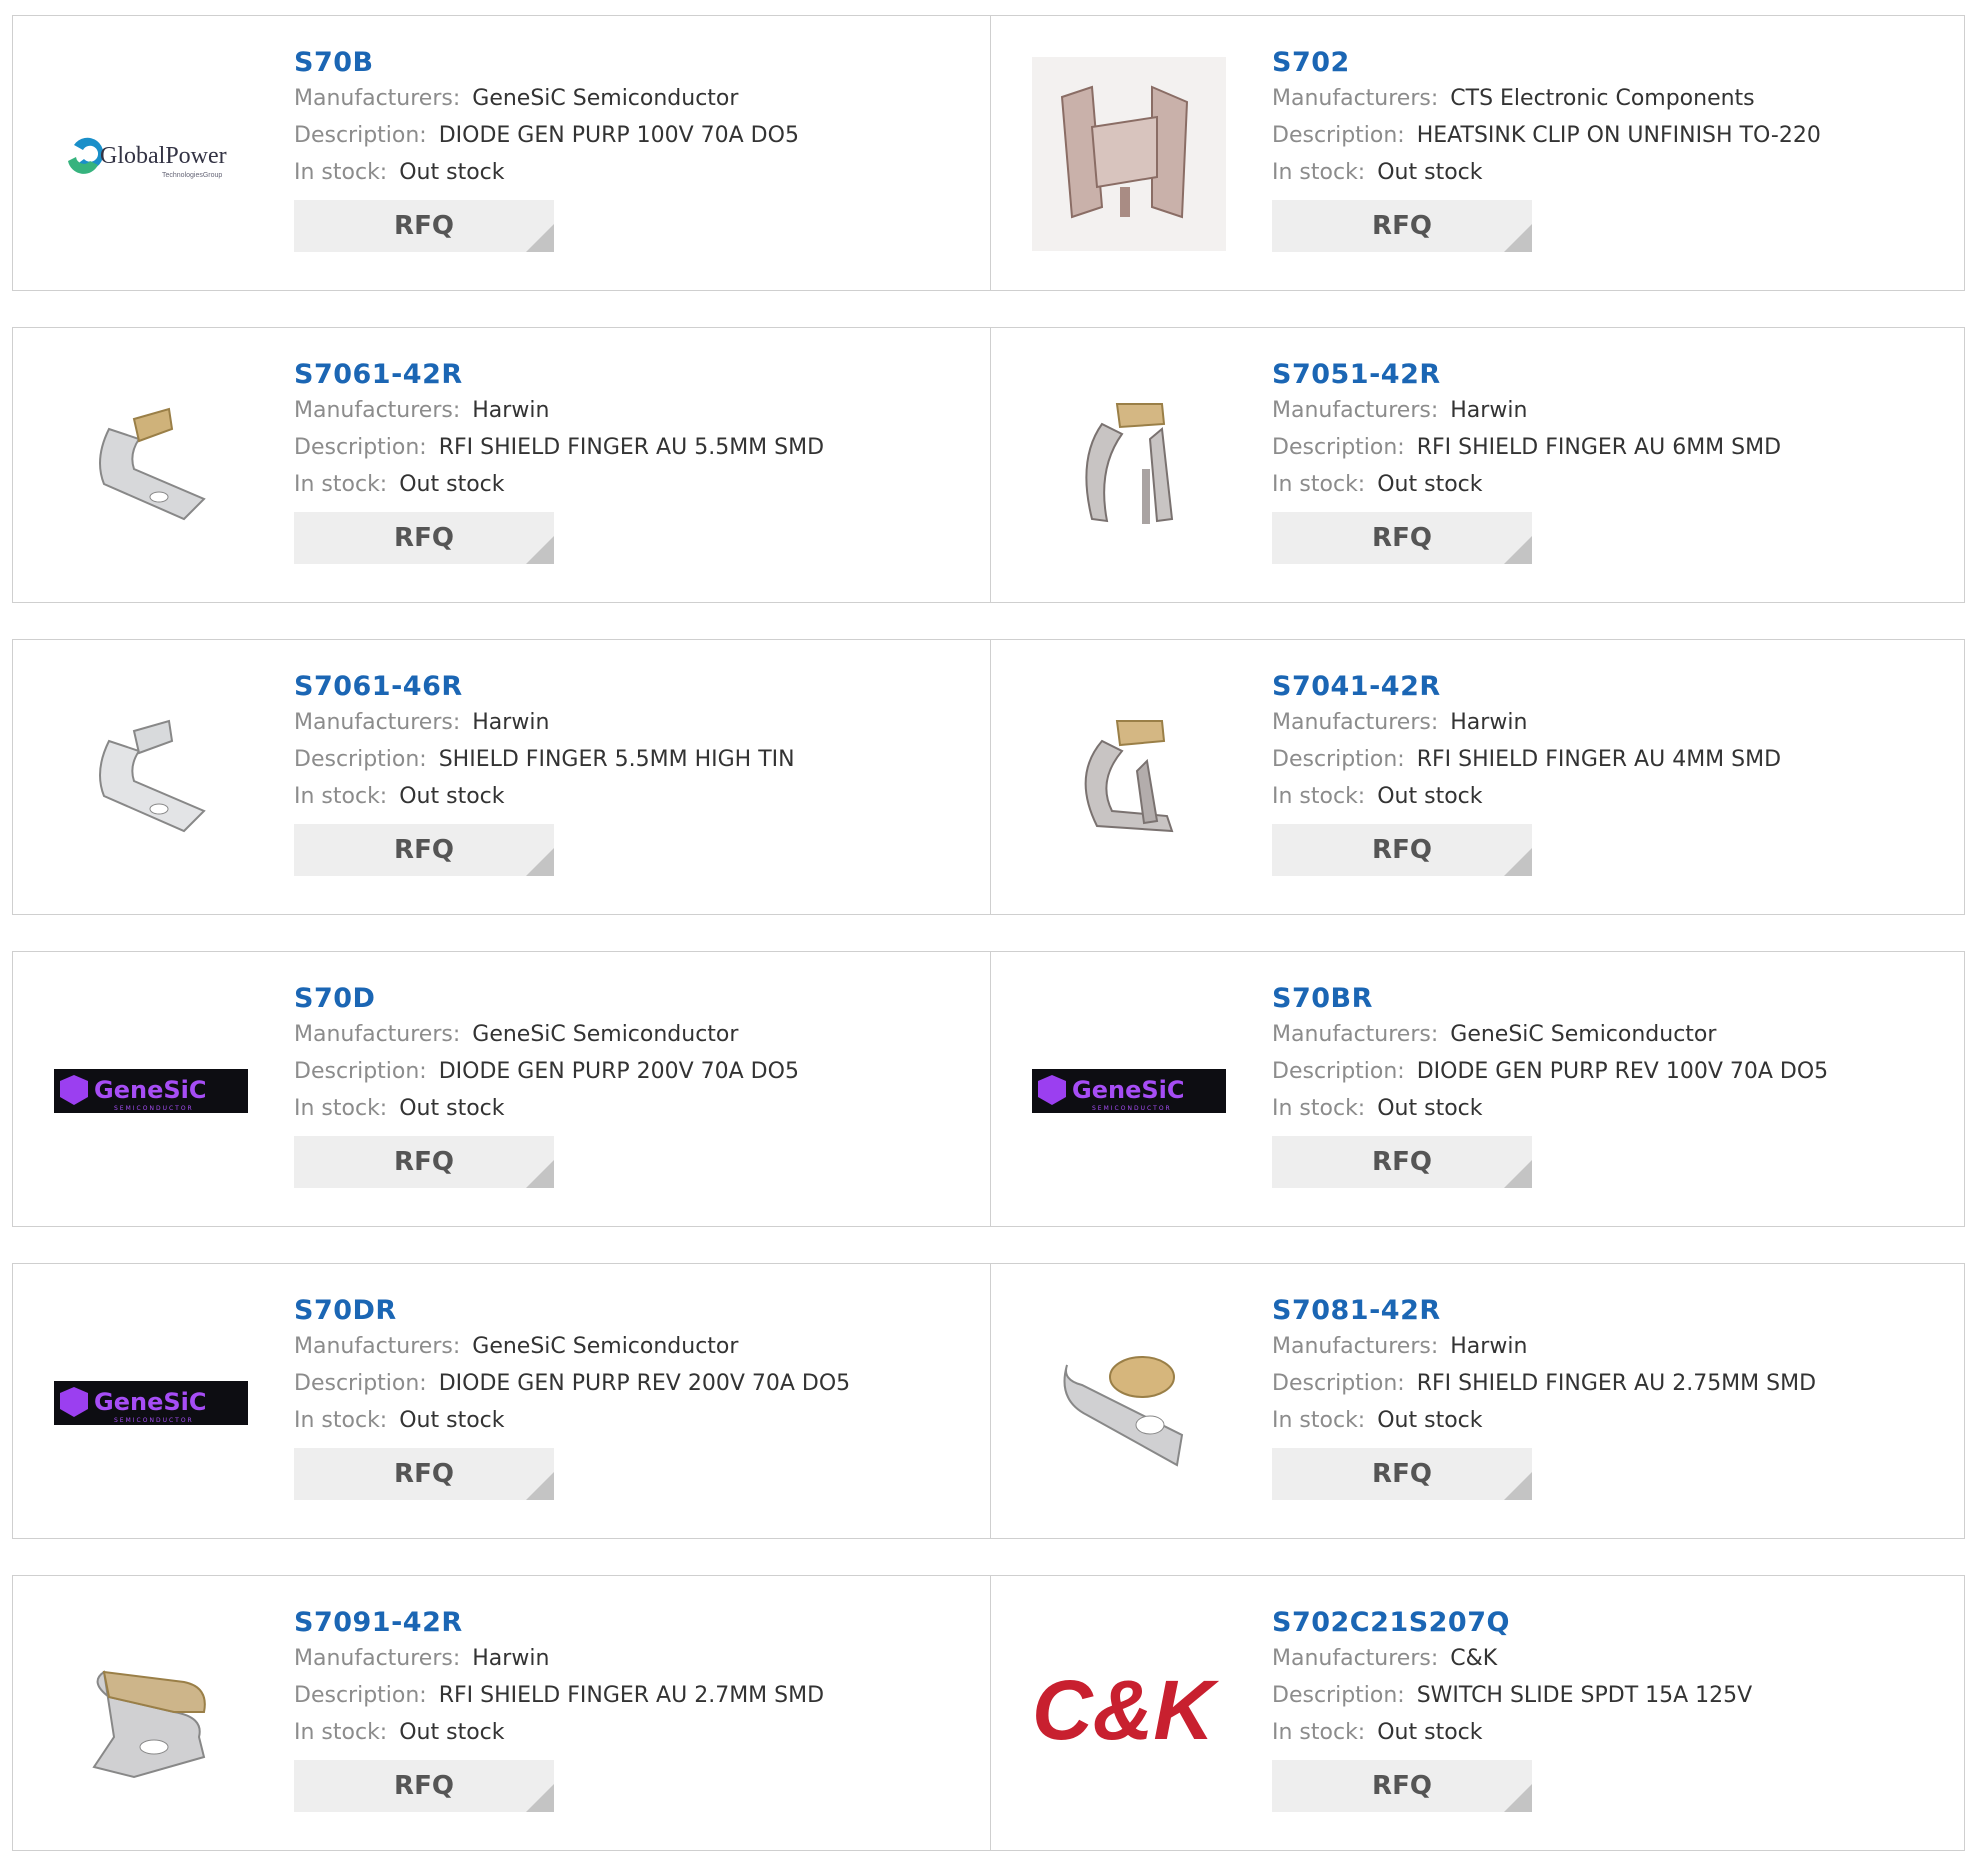 Image resolution: width=1965 pixels, height=1851 pixels. Describe the element at coordinates (1512, 1623) in the screenshot. I see `part-number-link: S702C21S207Q` at that location.